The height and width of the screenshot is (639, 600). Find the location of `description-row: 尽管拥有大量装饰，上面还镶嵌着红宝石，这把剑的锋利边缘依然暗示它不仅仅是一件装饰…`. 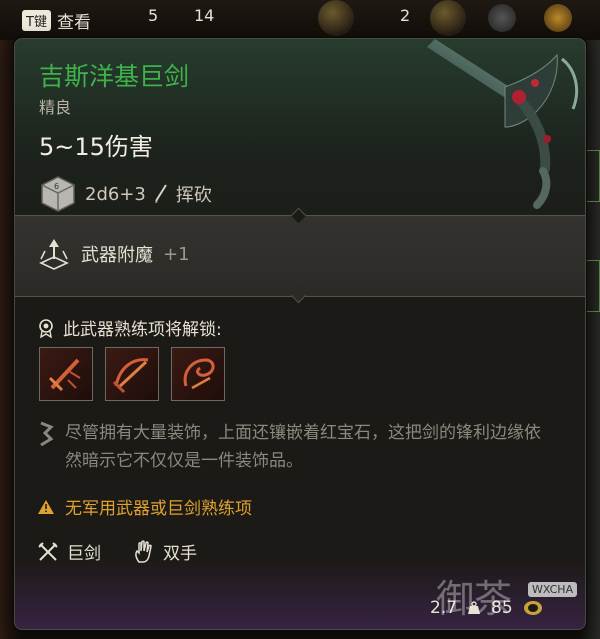

description-row: 尽管拥有大量装饰，上面还镶嵌着红宝石，这把剑的锋利边缘依然暗示它不仅仅是一件装饰… is located at coordinates (297, 447).